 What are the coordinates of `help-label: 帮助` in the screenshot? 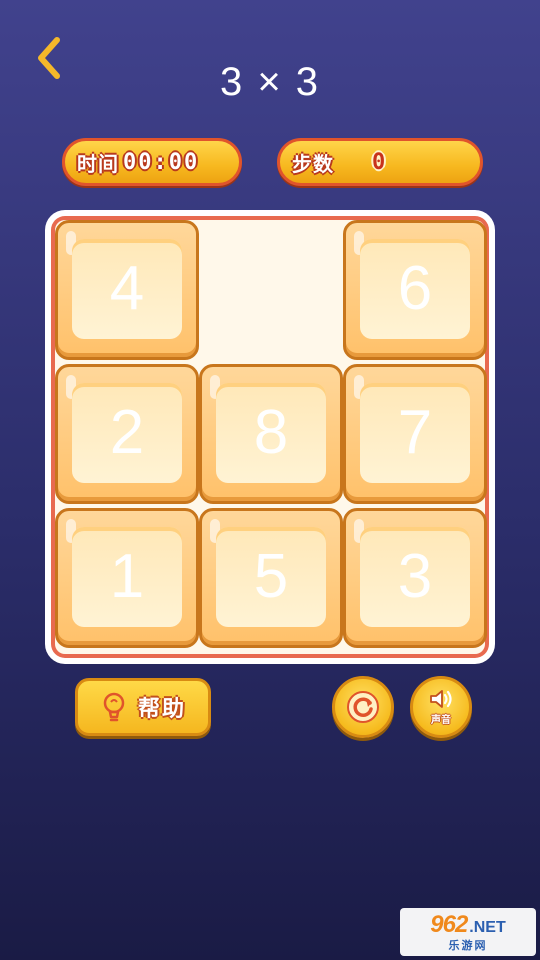 It's located at (161, 709).